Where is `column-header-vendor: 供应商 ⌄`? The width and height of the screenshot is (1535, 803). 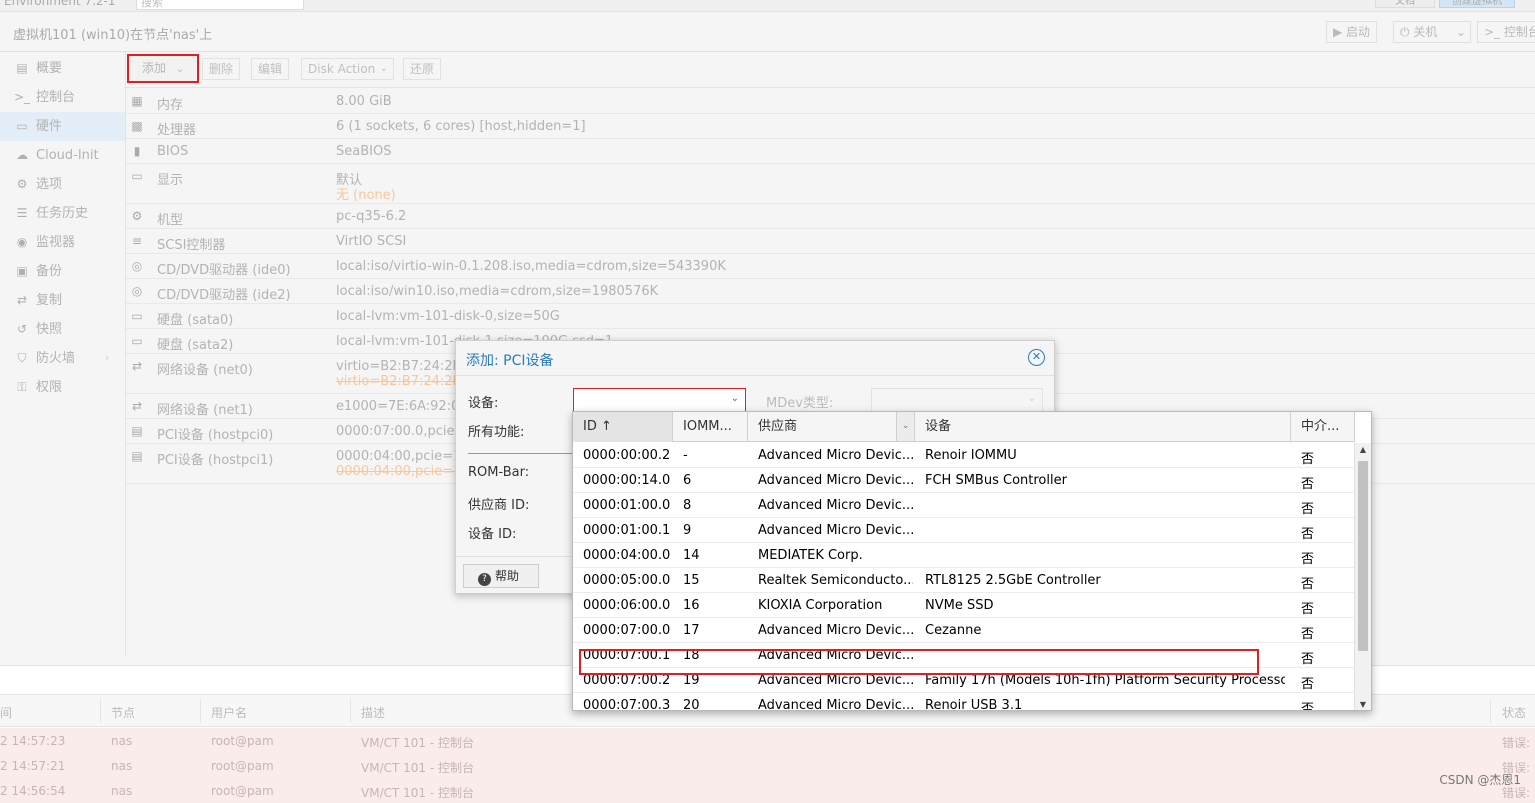 column-header-vendor: 供应商 ⌄ is located at coordinates (831, 427).